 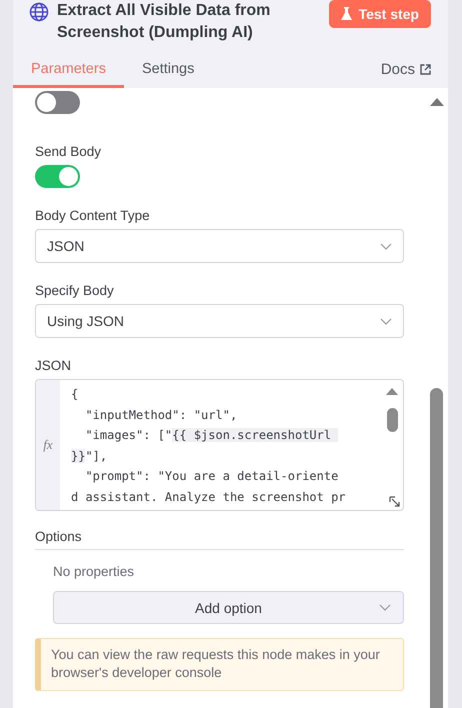 What do you see at coordinates (75, 290) in the screenshot?
I see `field-label: Specify Body` at bounding box center [75, 290].